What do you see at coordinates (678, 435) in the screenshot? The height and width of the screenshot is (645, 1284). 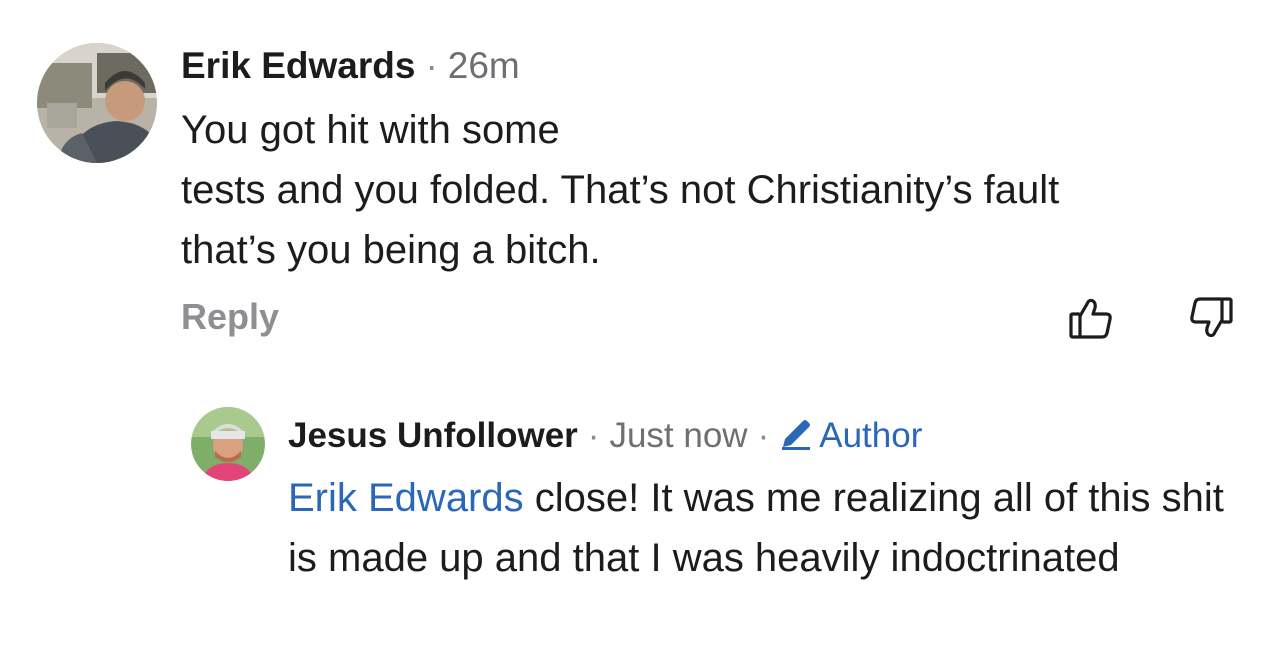 I see `reply-timestamp: Just now` at bounding box center [678, 435].